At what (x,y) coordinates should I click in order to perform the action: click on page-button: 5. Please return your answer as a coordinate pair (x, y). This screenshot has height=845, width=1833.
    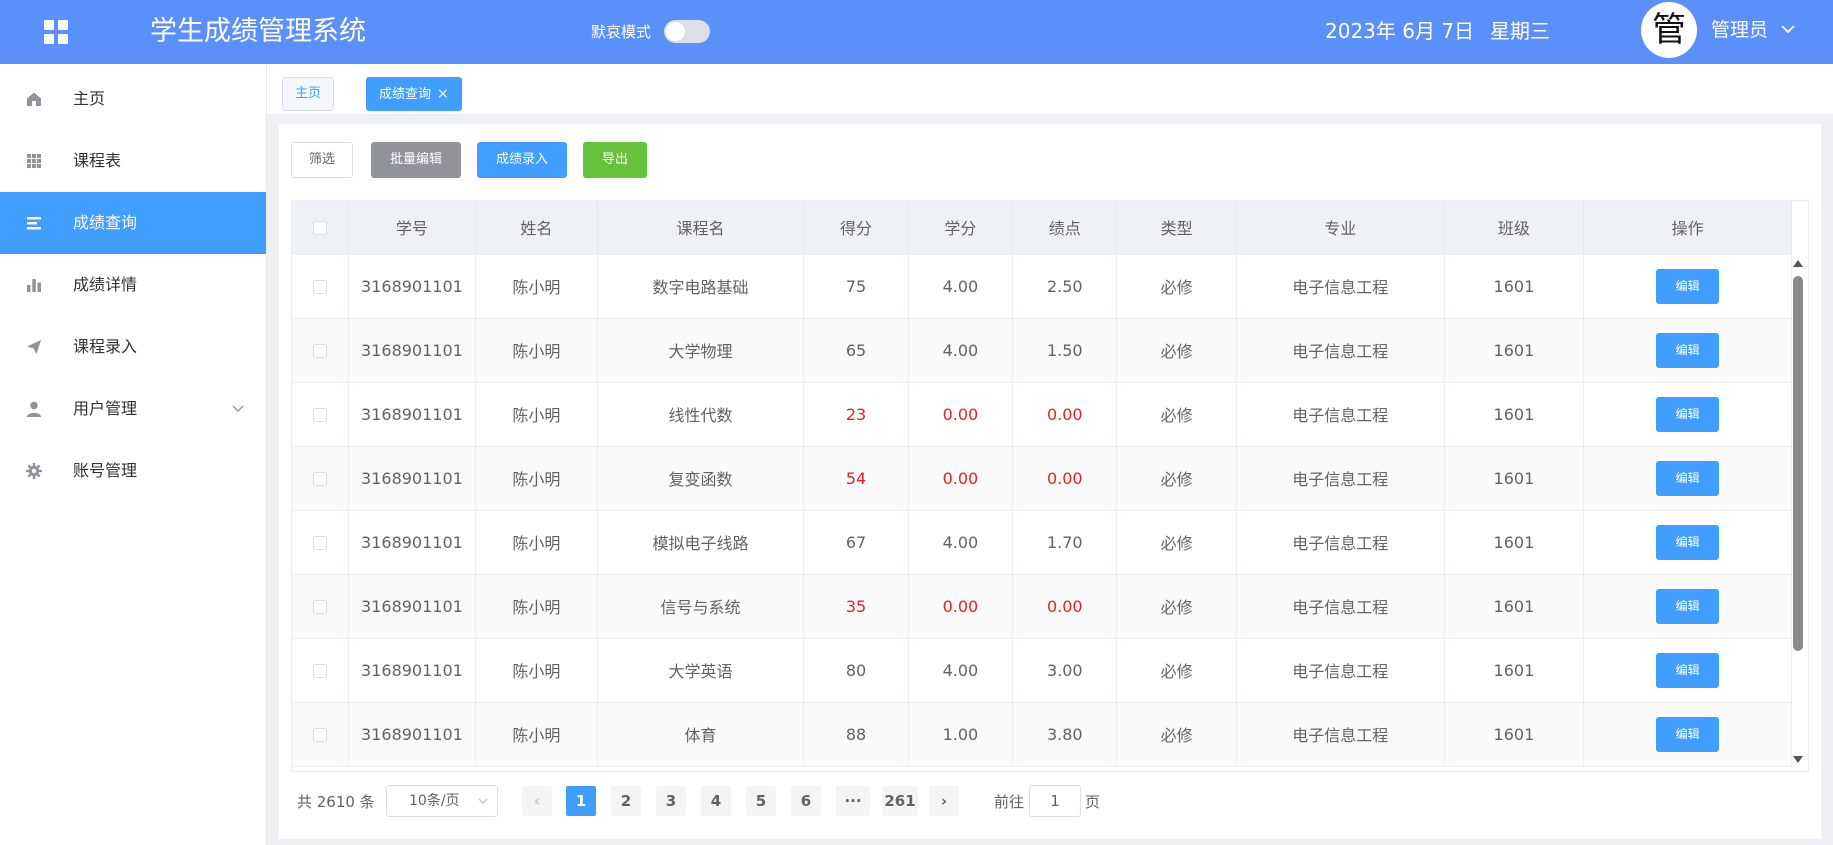
    Looking at the image, I should click on (761, 801).